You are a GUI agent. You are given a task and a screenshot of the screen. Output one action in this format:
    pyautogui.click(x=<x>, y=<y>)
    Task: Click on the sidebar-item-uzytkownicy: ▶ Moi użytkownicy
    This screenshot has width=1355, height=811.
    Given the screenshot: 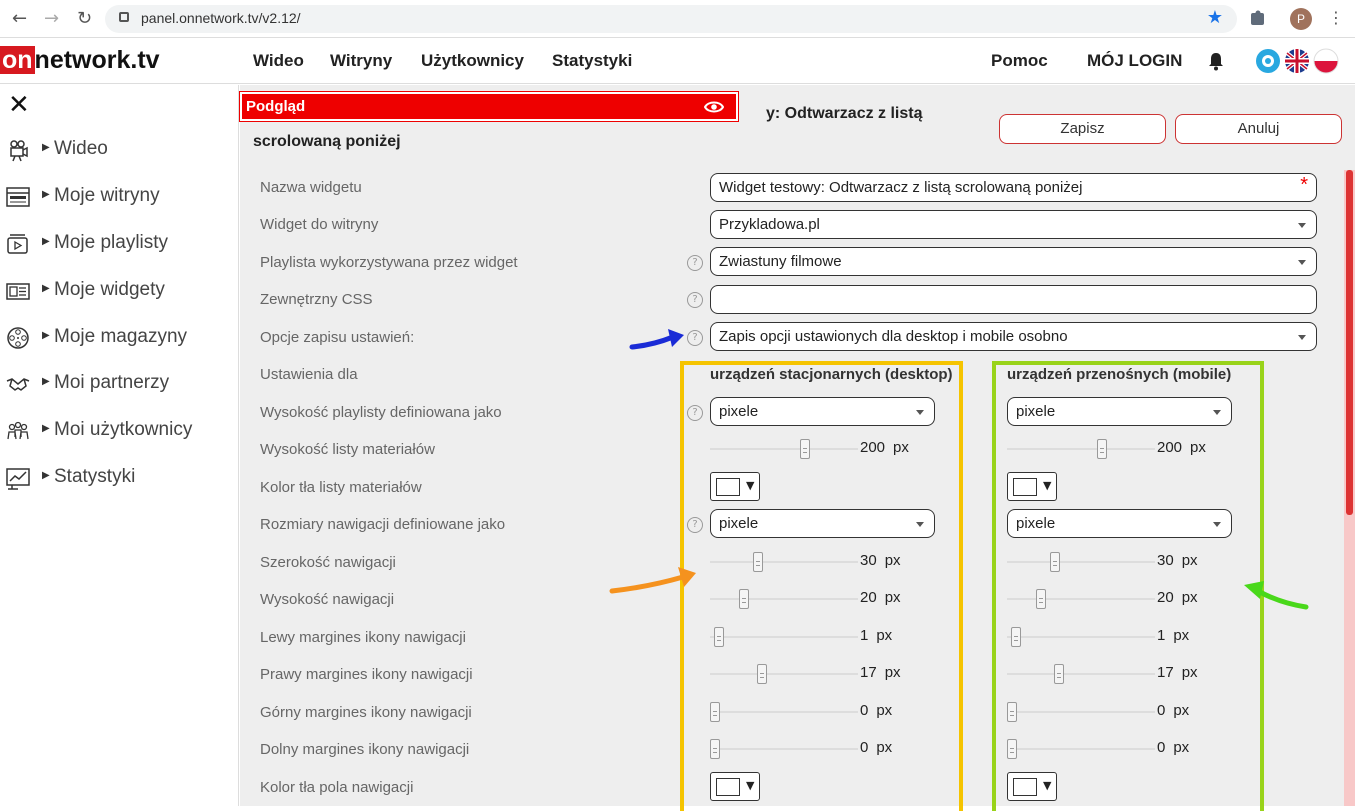 What is the action you would take?
    pyautogui.click(x=118, y=431)
    